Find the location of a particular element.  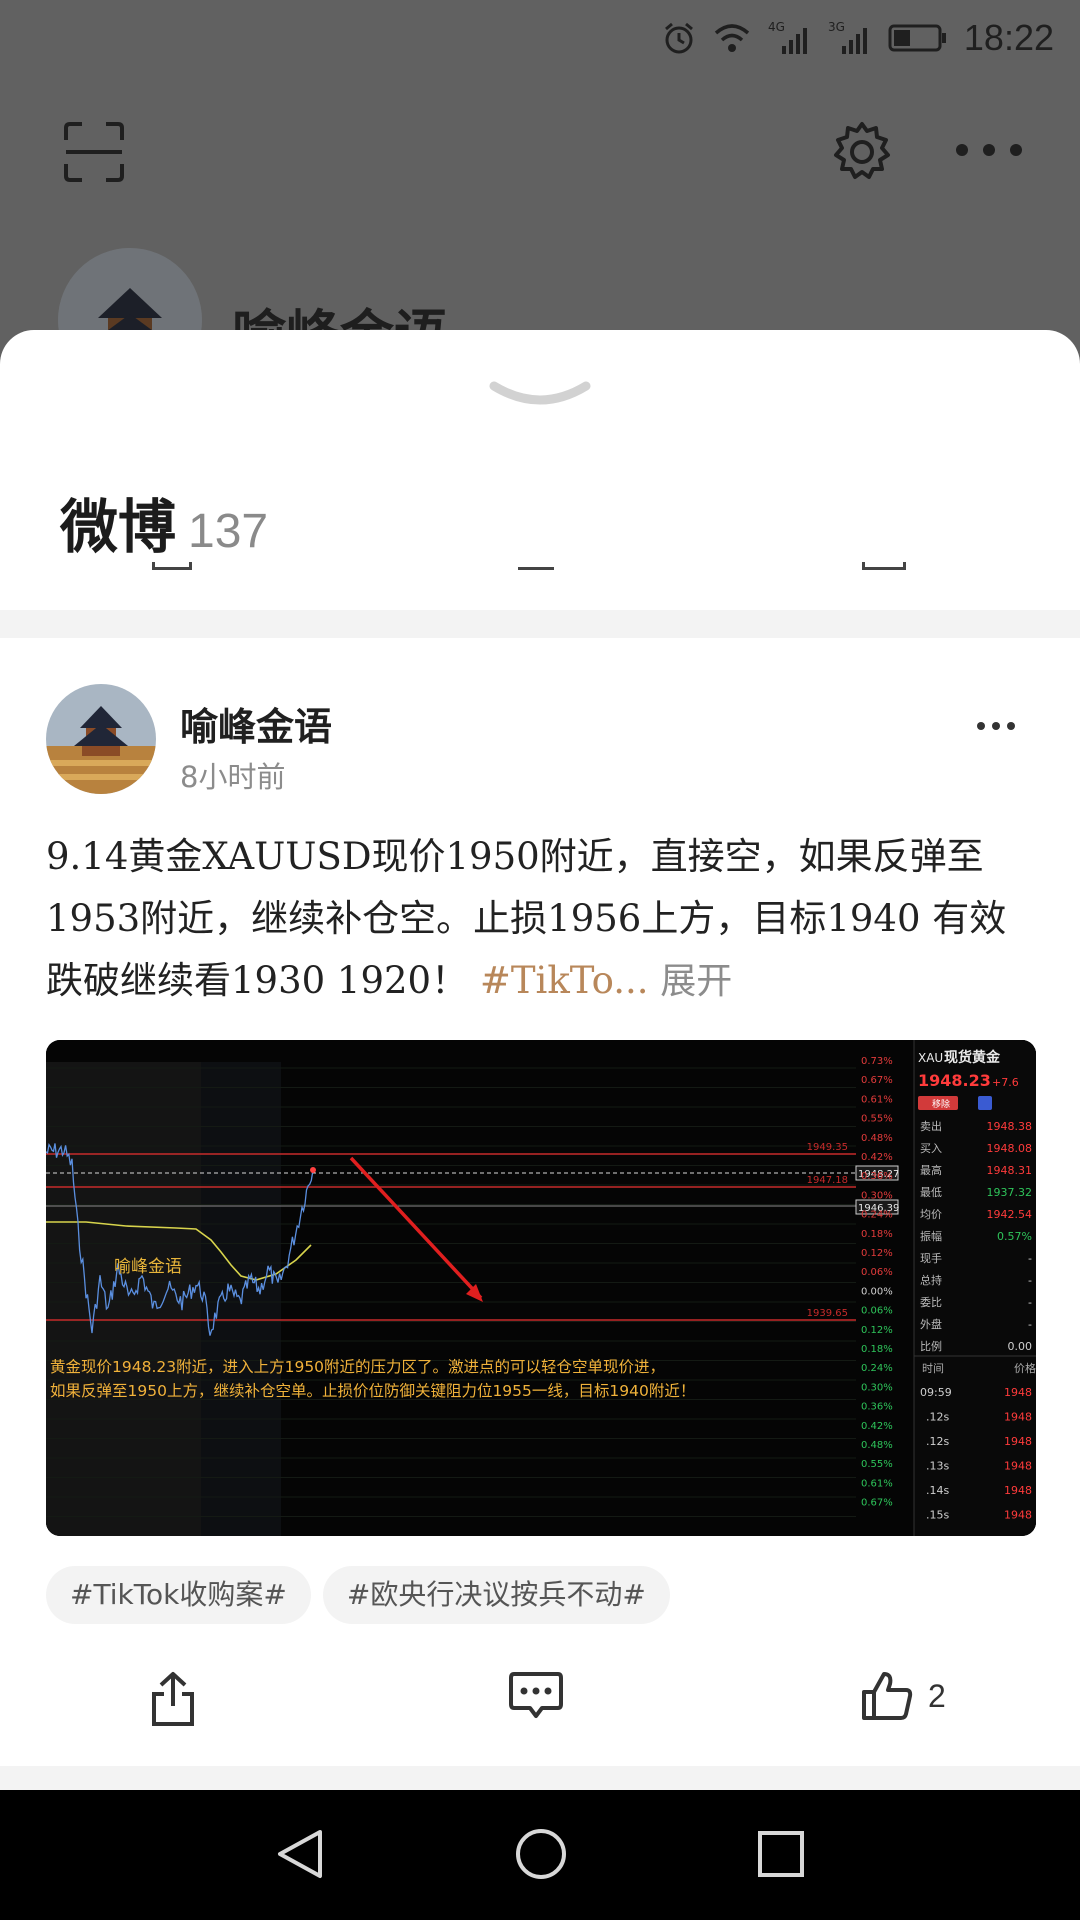

percent-tick: 0.24% is located at coordinates (877, 1215).